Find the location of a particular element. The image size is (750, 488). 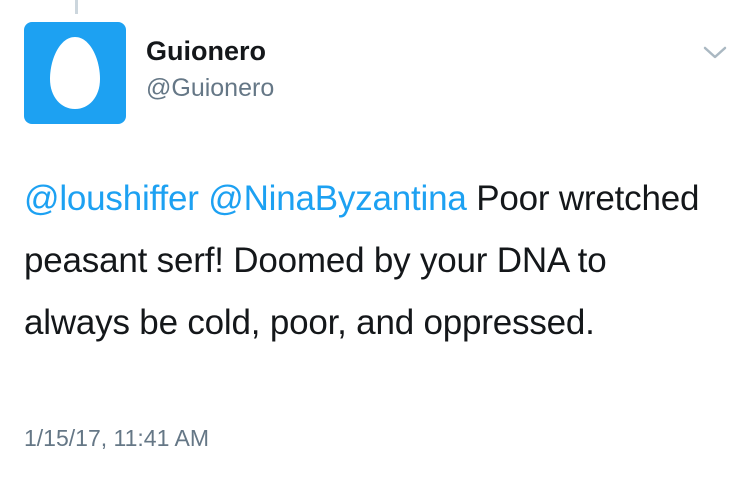

chevron-down-icon is located at coordinates (715, 53).